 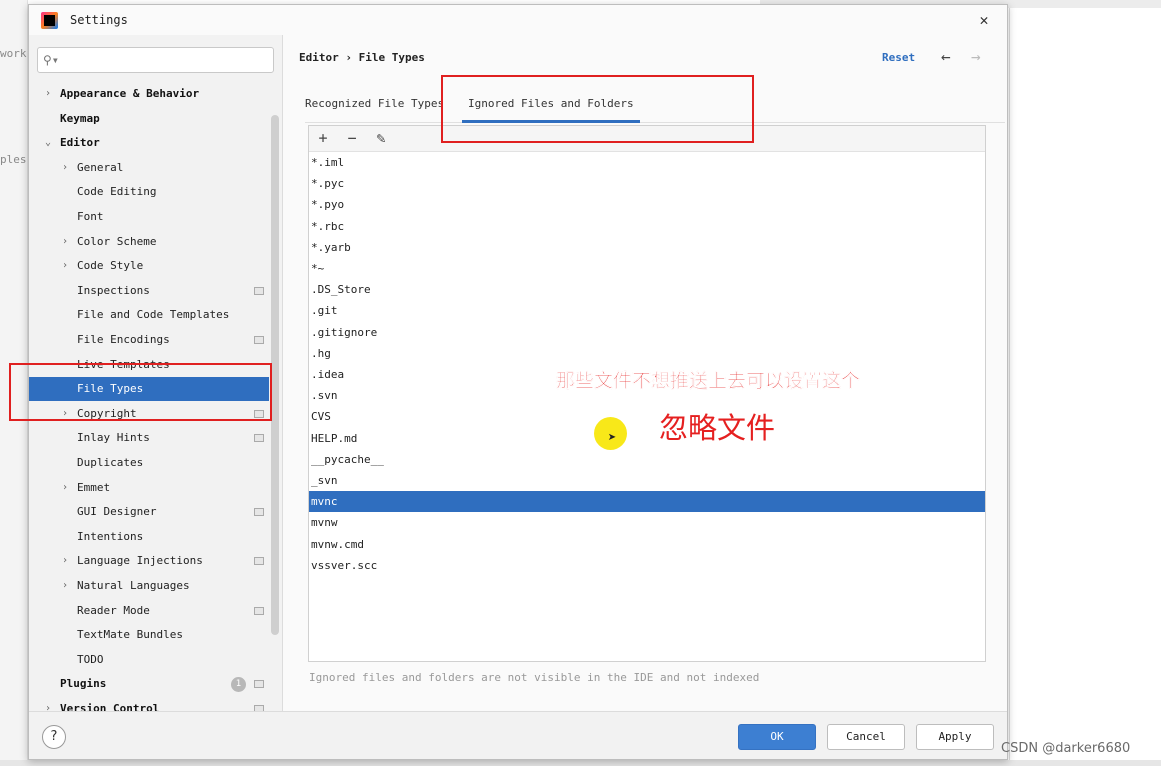 What do you see at coordinates (149, 586) in the screenshot?
I see `sidebar-item: › Natural Languages` at bounding box center [149, 586].